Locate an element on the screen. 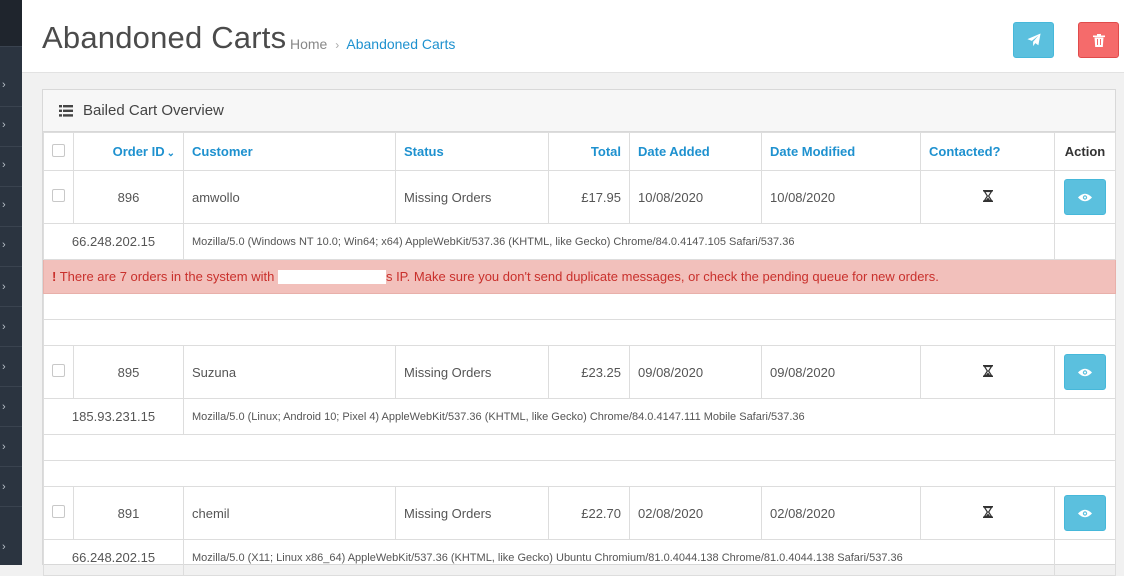 This screenshot has width=1124, height=576. redacted-block is located at coordinates (331, 277).